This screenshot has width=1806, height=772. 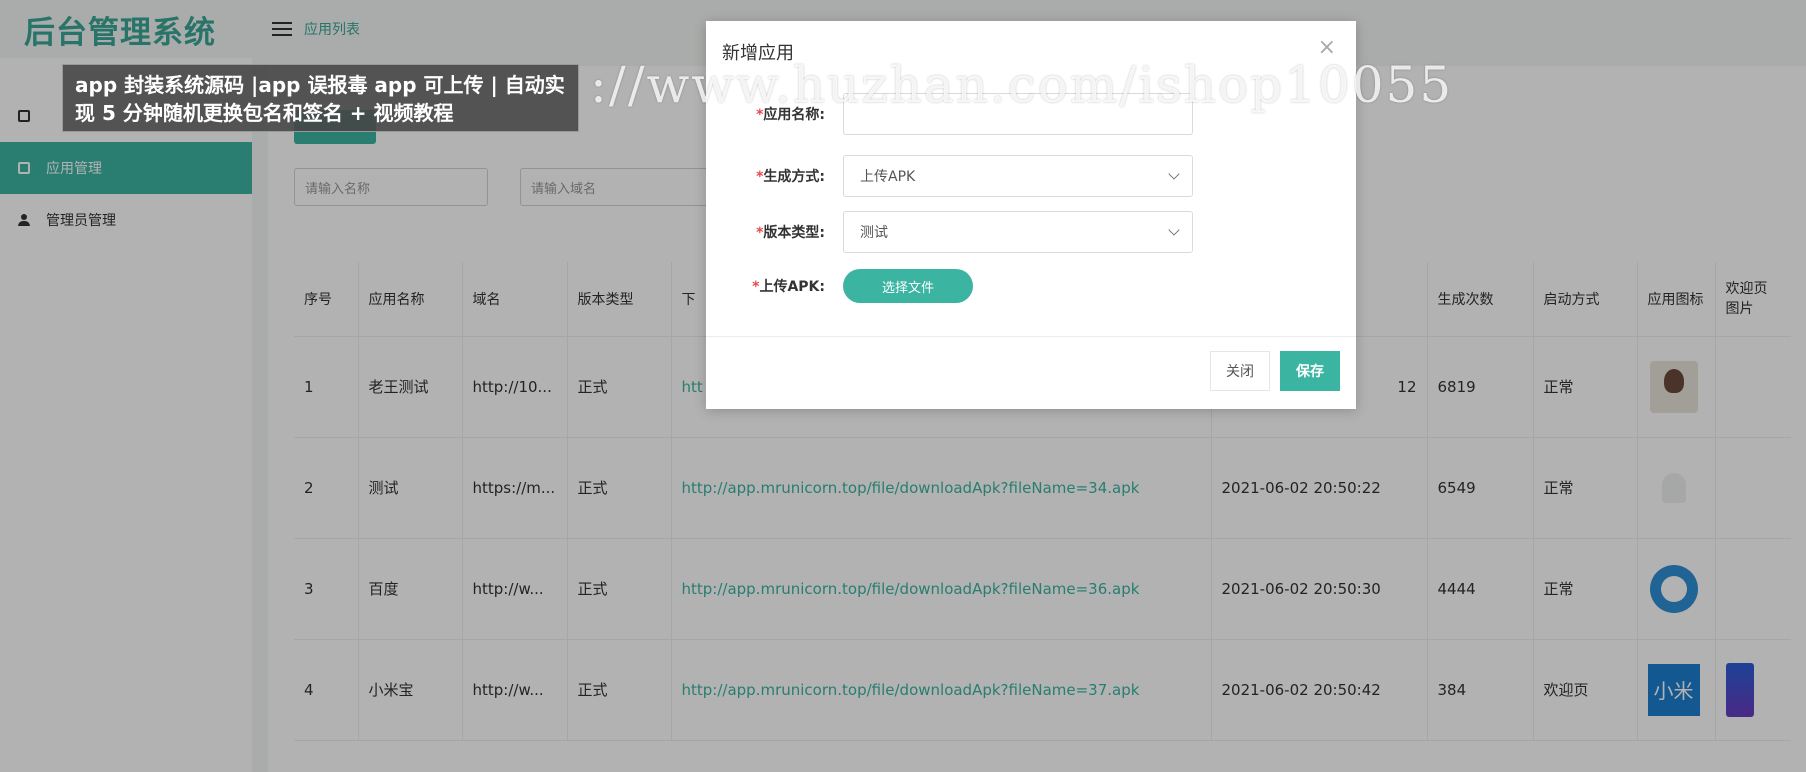 I want to click on choose-file-button: 选择文件, so click(x=908, y=286).